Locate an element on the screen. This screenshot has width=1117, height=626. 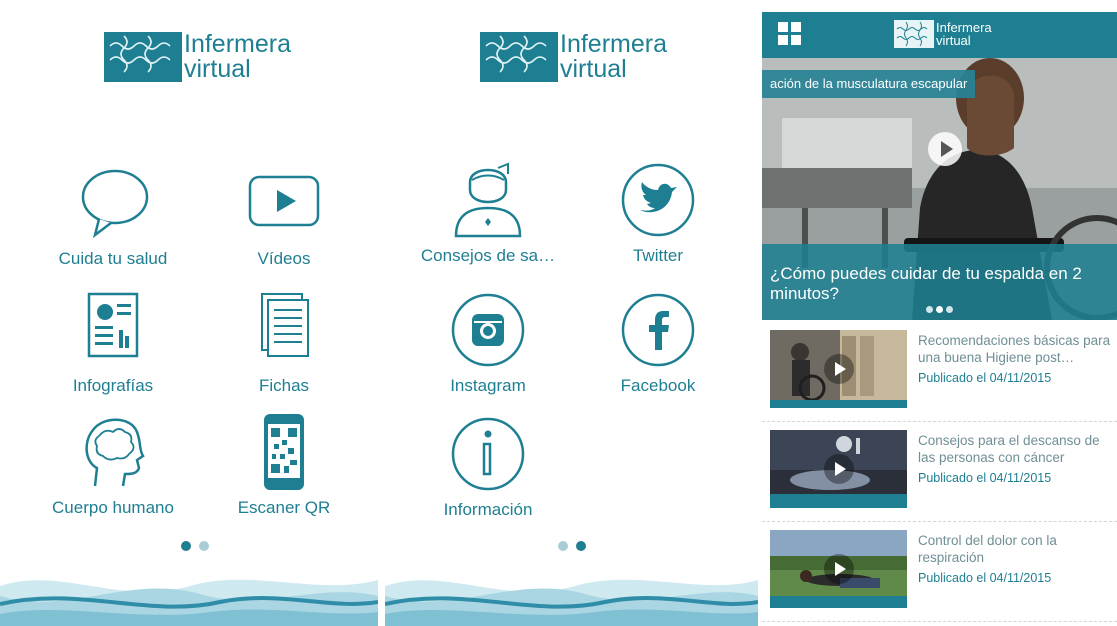
tile-label: Infografías is located at coordinates (113, 385).